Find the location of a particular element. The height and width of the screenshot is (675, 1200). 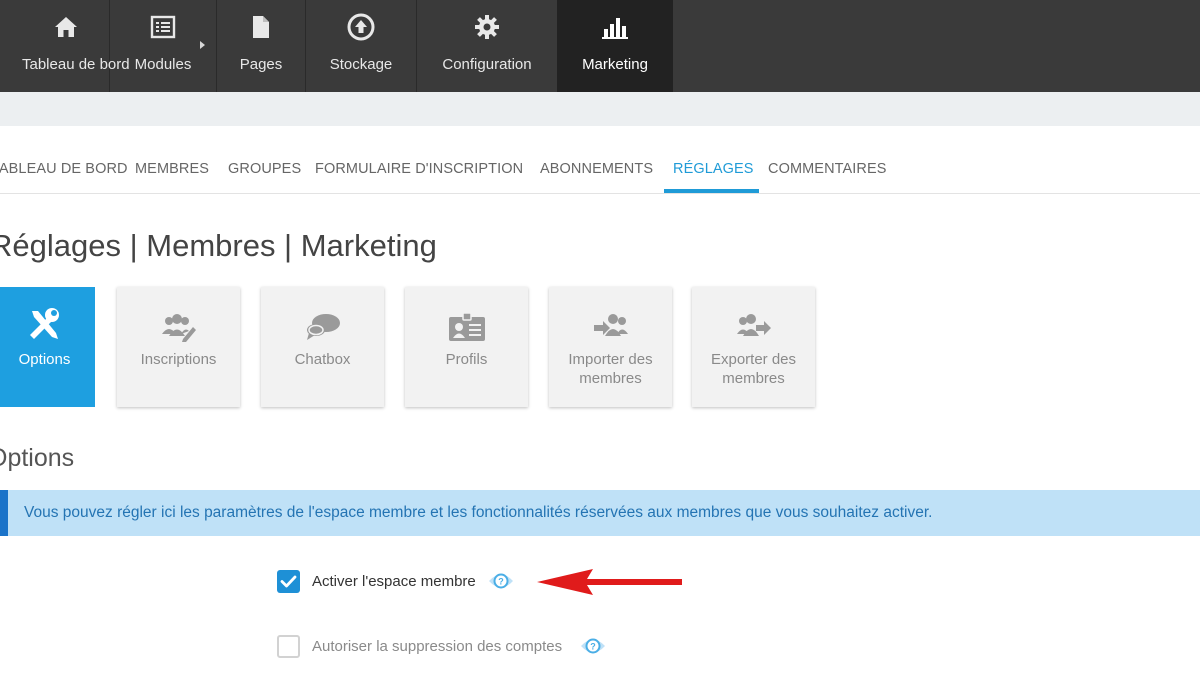

tab-subscriptions: ABONNEMENTS is located at coordinates (596, 169).